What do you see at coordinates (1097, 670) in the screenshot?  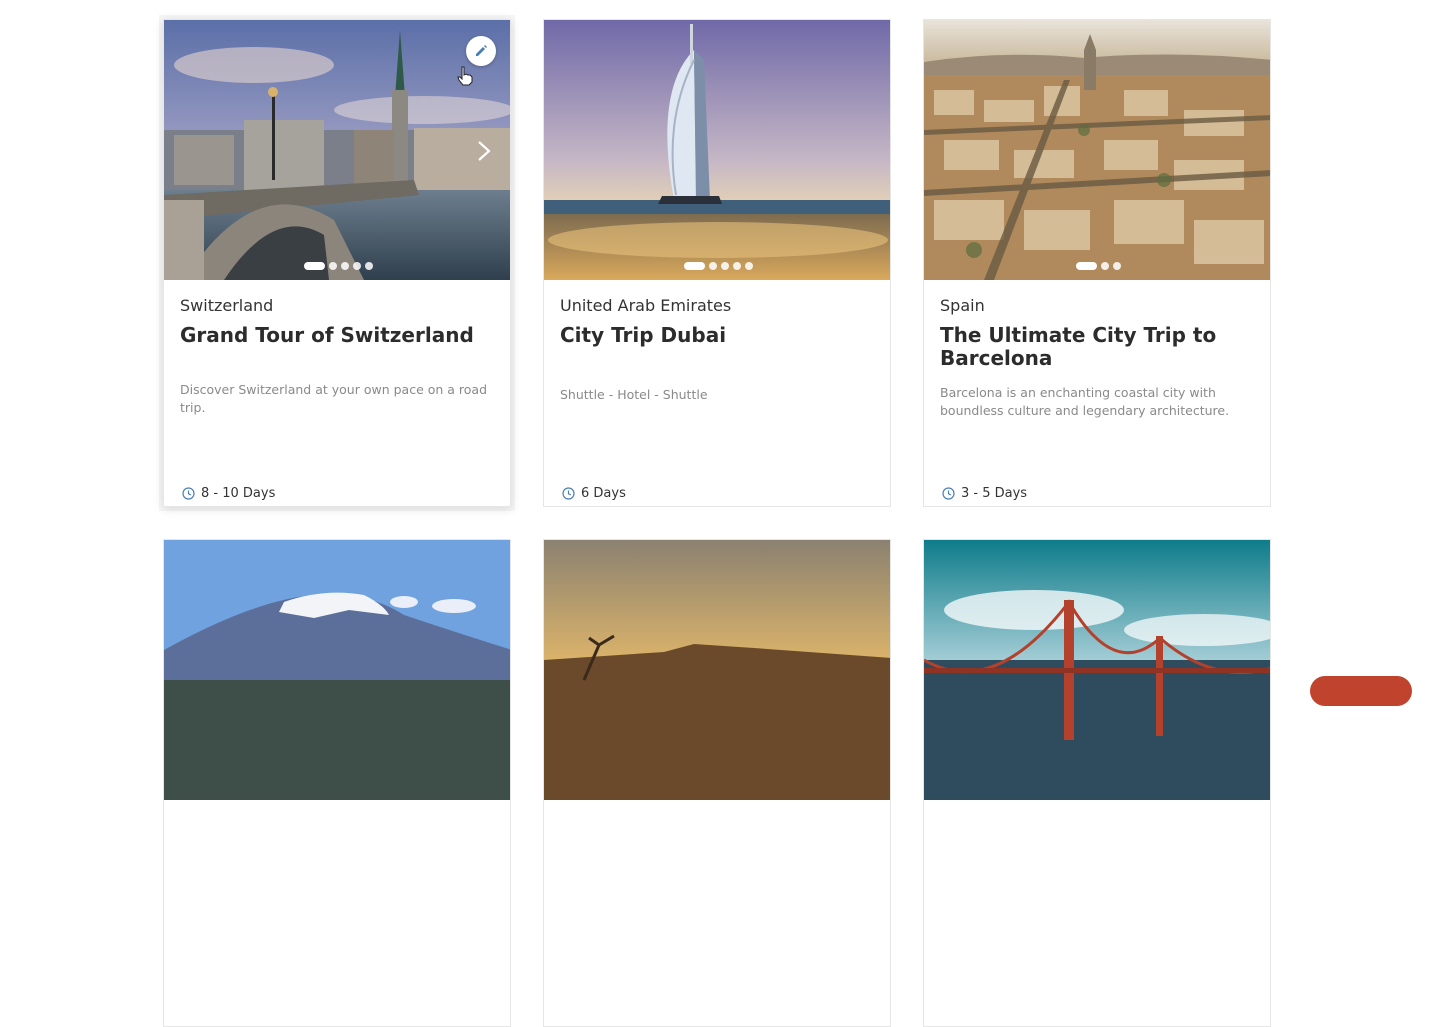 I see `golden-gate-bridge-image` at bounding box center [1097, 670].